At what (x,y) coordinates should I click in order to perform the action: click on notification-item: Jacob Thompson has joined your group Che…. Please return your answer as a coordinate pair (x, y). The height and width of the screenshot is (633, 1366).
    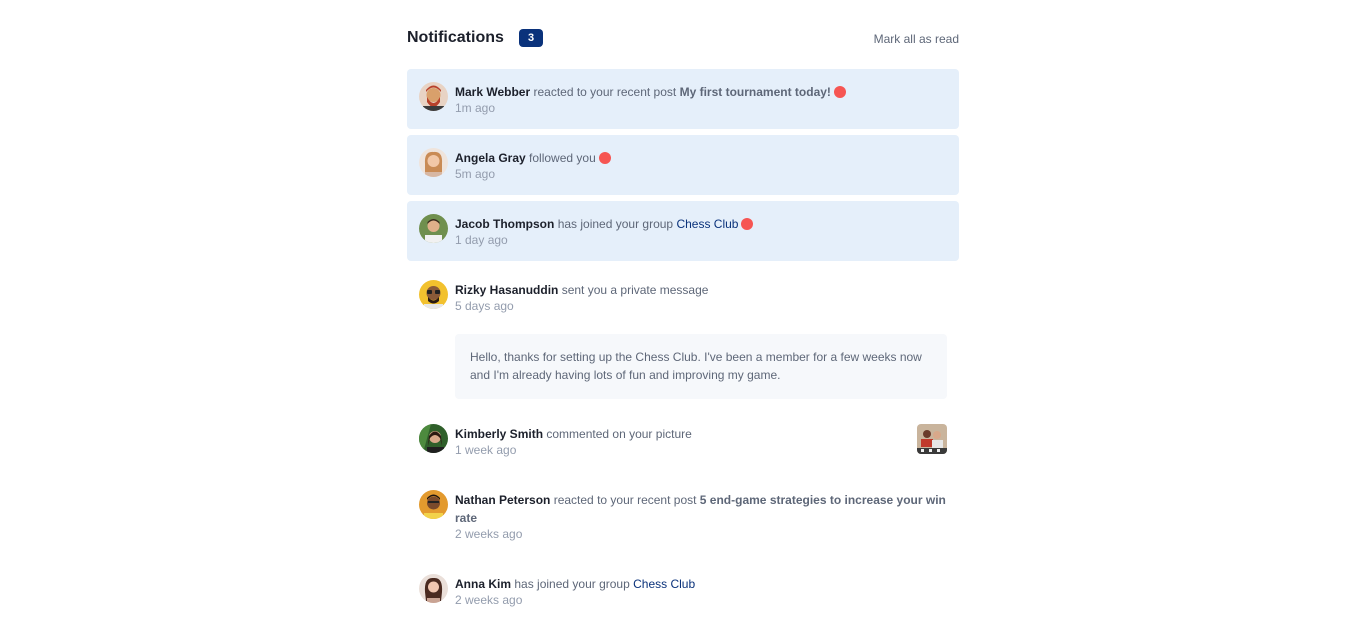
    Looking at the image, I should click on (683, 231).